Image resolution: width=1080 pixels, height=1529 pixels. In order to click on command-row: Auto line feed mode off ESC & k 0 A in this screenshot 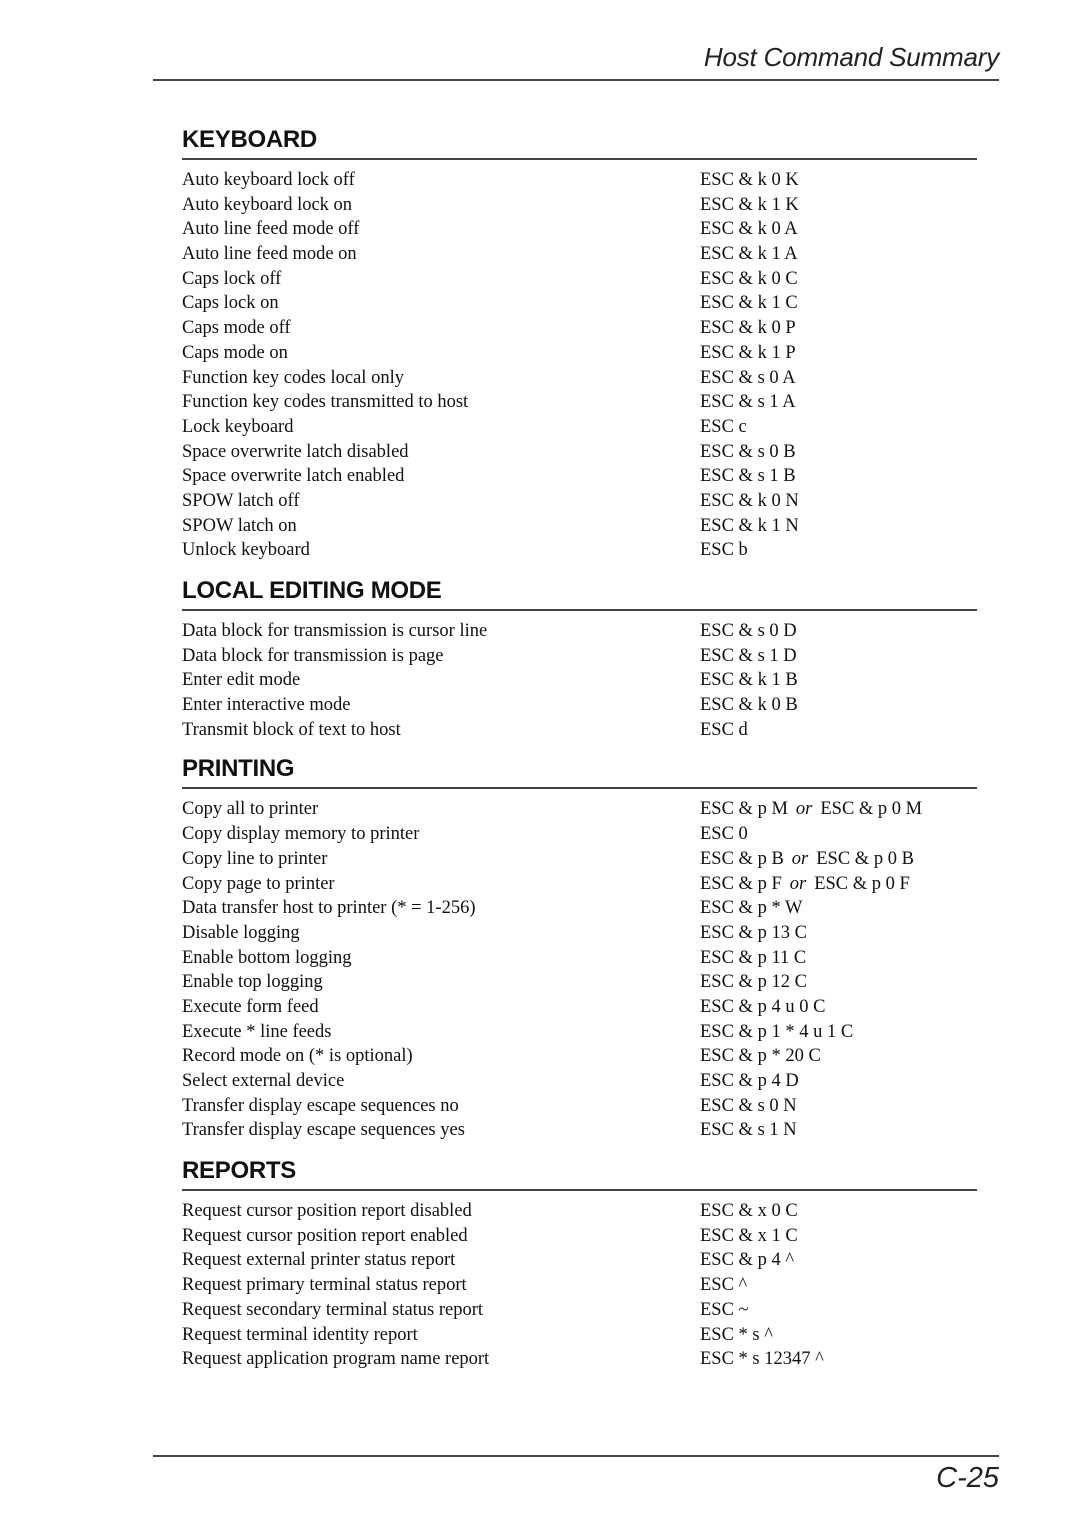, I will do `click(579, 229)`.